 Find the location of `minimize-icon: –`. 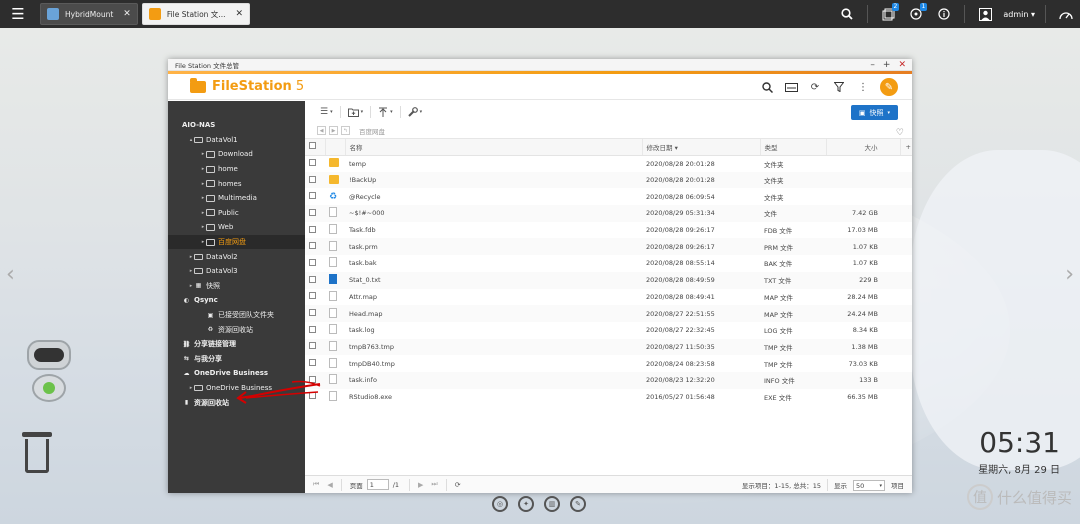

minimize-icon: – is located at coordinates (872, 65).